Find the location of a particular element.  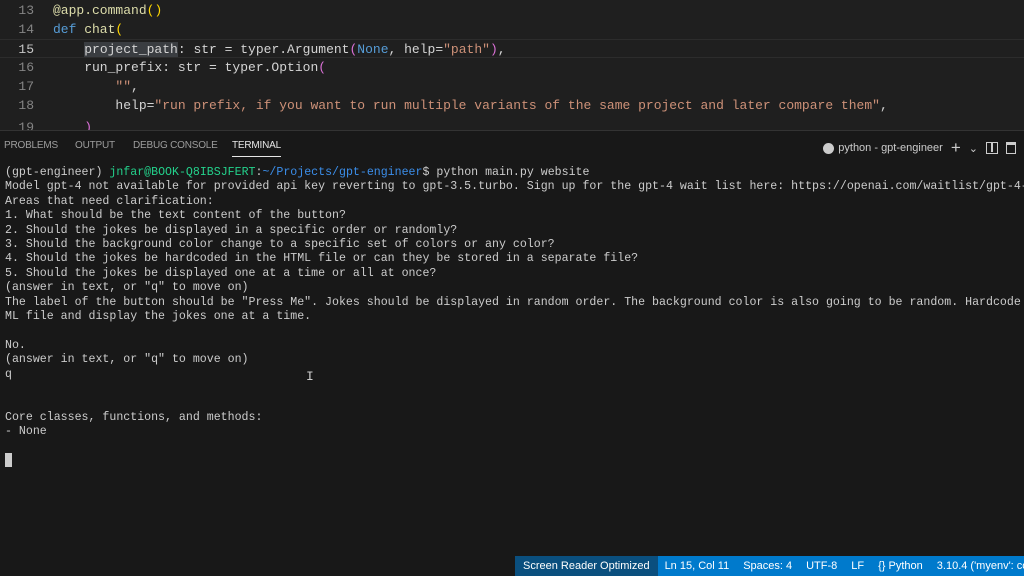

tab-terminal: TERMINAL is located at coordinates (256, 148).